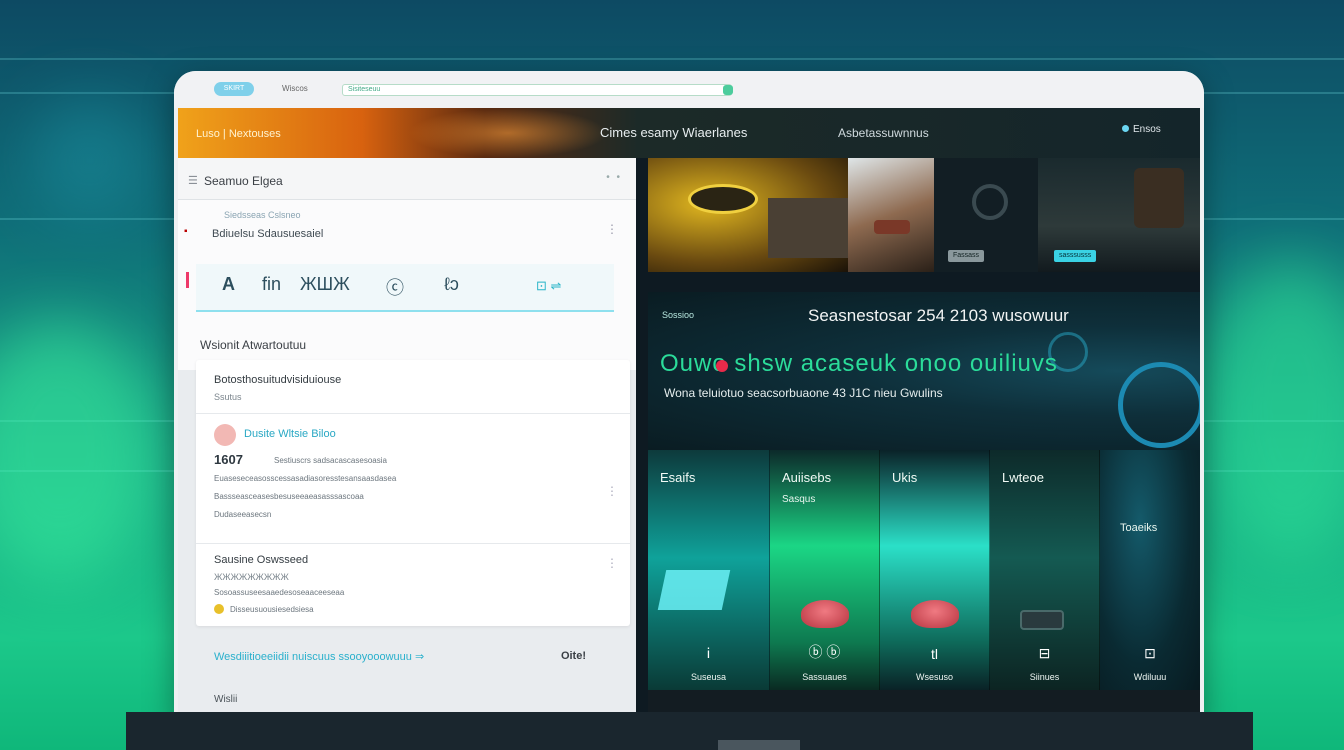  What do you see at coordinates (1139, 528) in the screenshot?
I see `card-subtitle: Toaeiks` at bounding box center [1139, 528].